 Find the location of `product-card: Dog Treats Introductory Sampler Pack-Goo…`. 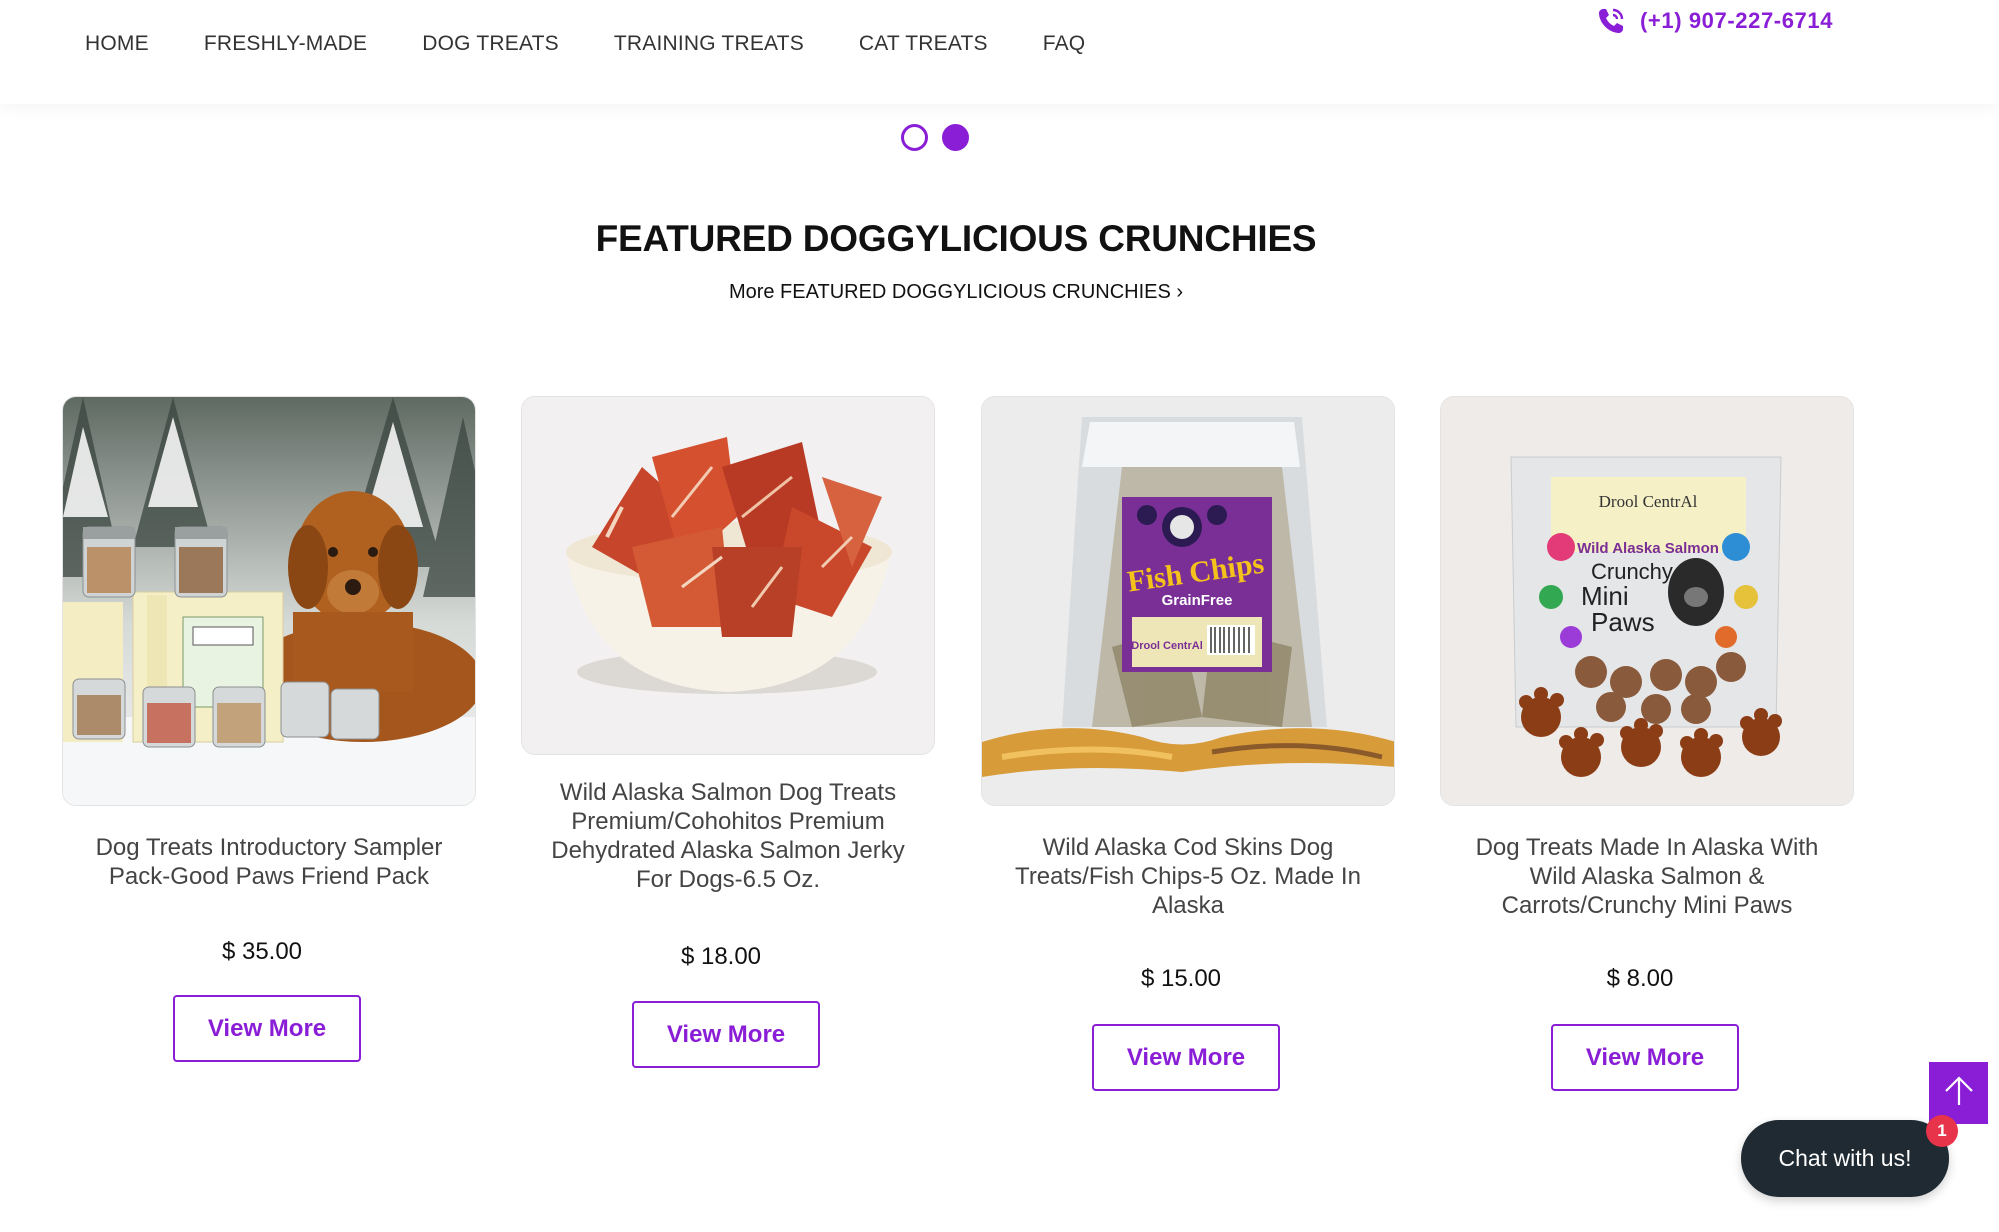

product-card: Dog Treats Introductory Sampler Pack-Goo… is located at coordinates (269, 729).